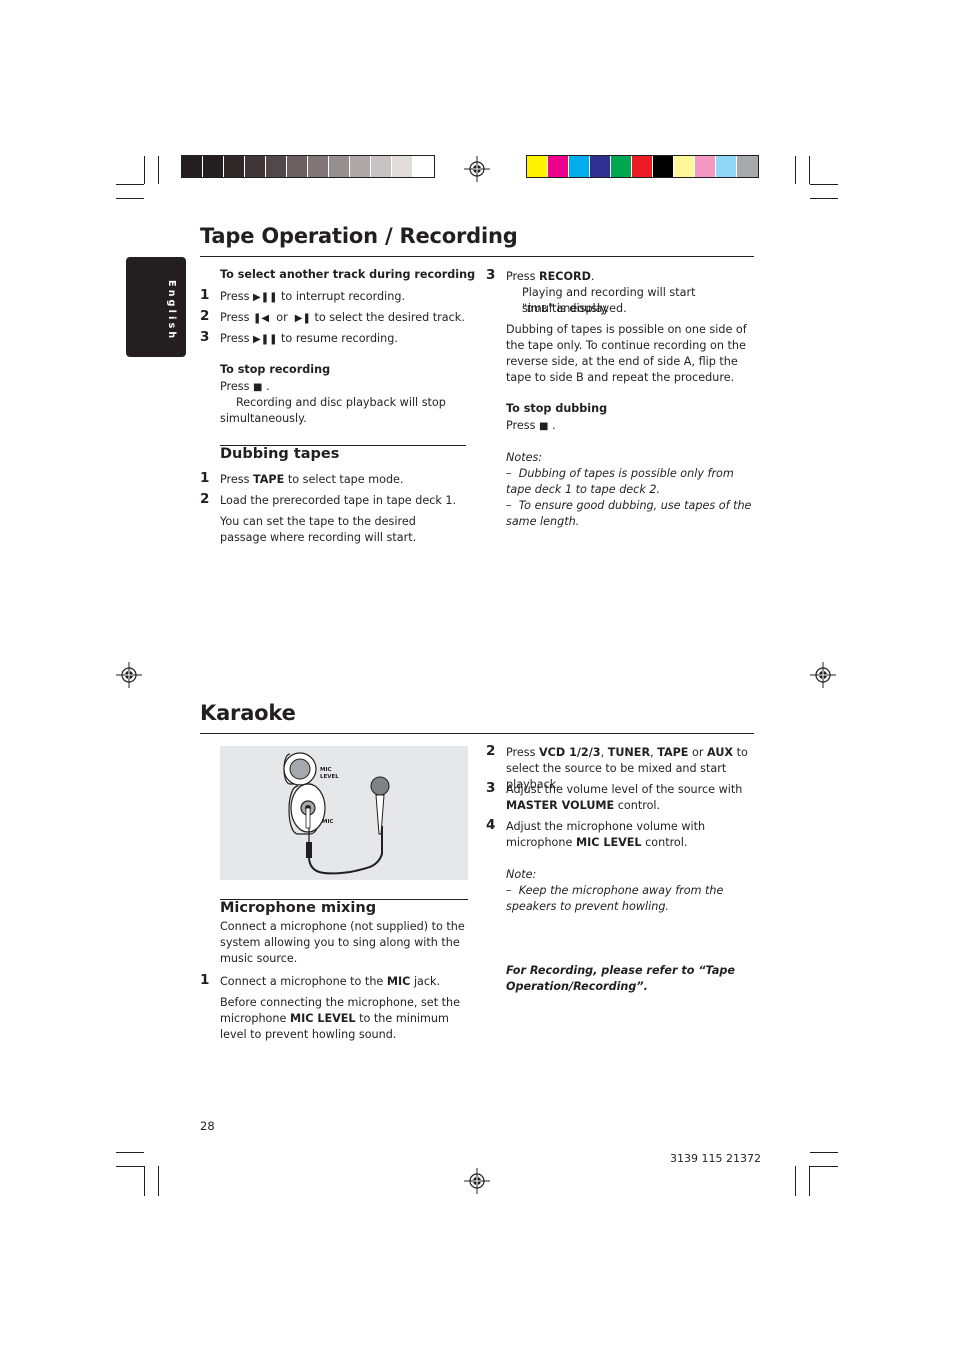 This screenshot has height=1351, width=954. Describe the element at coordinates (326, 770) in the screenshot. I see `figure-label-mic-level: MIC` at that location.